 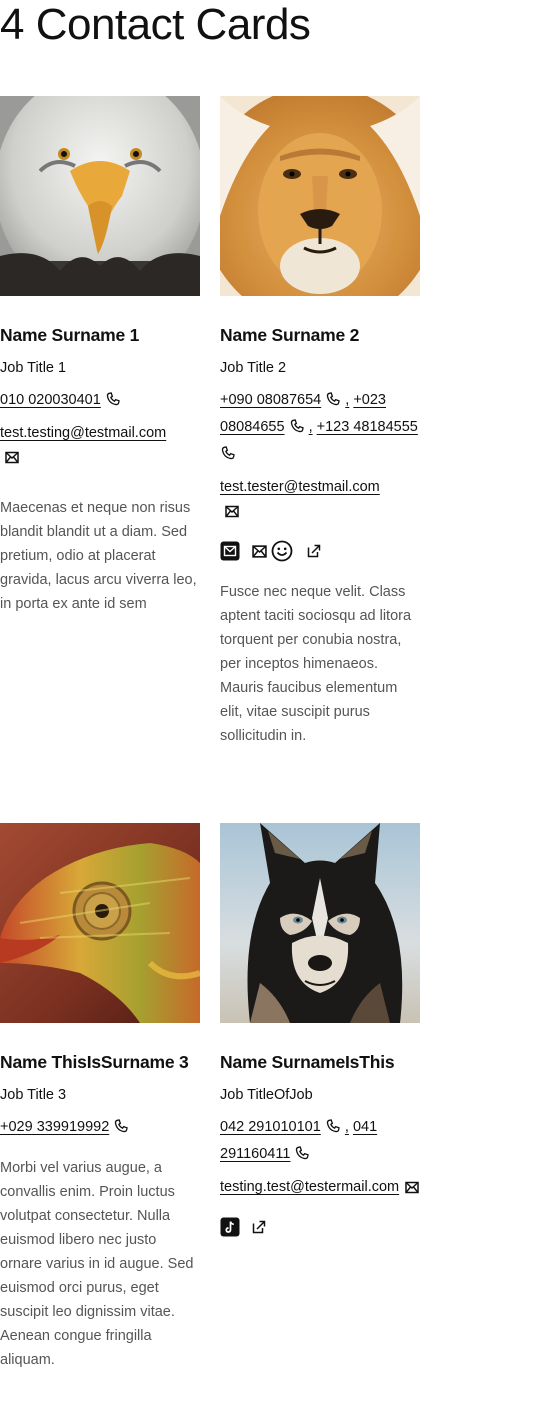 I want to click on lion-photo, so click(x=320, y=196).